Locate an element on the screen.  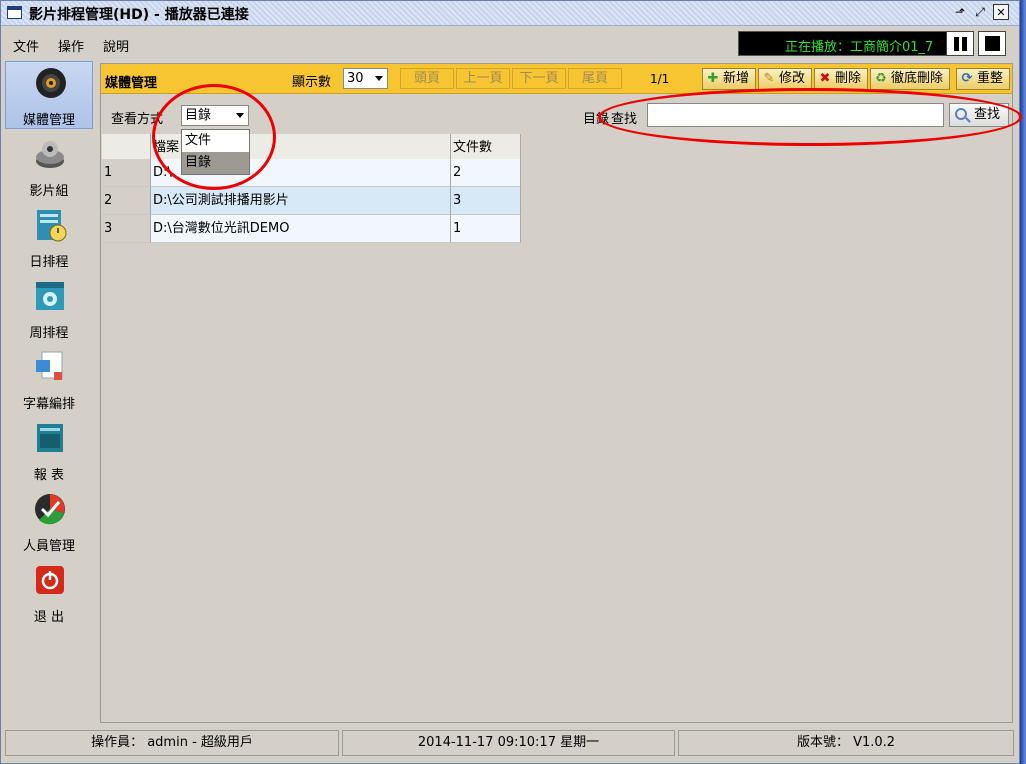
subtitle-icon is located at coordinates (49, 365).